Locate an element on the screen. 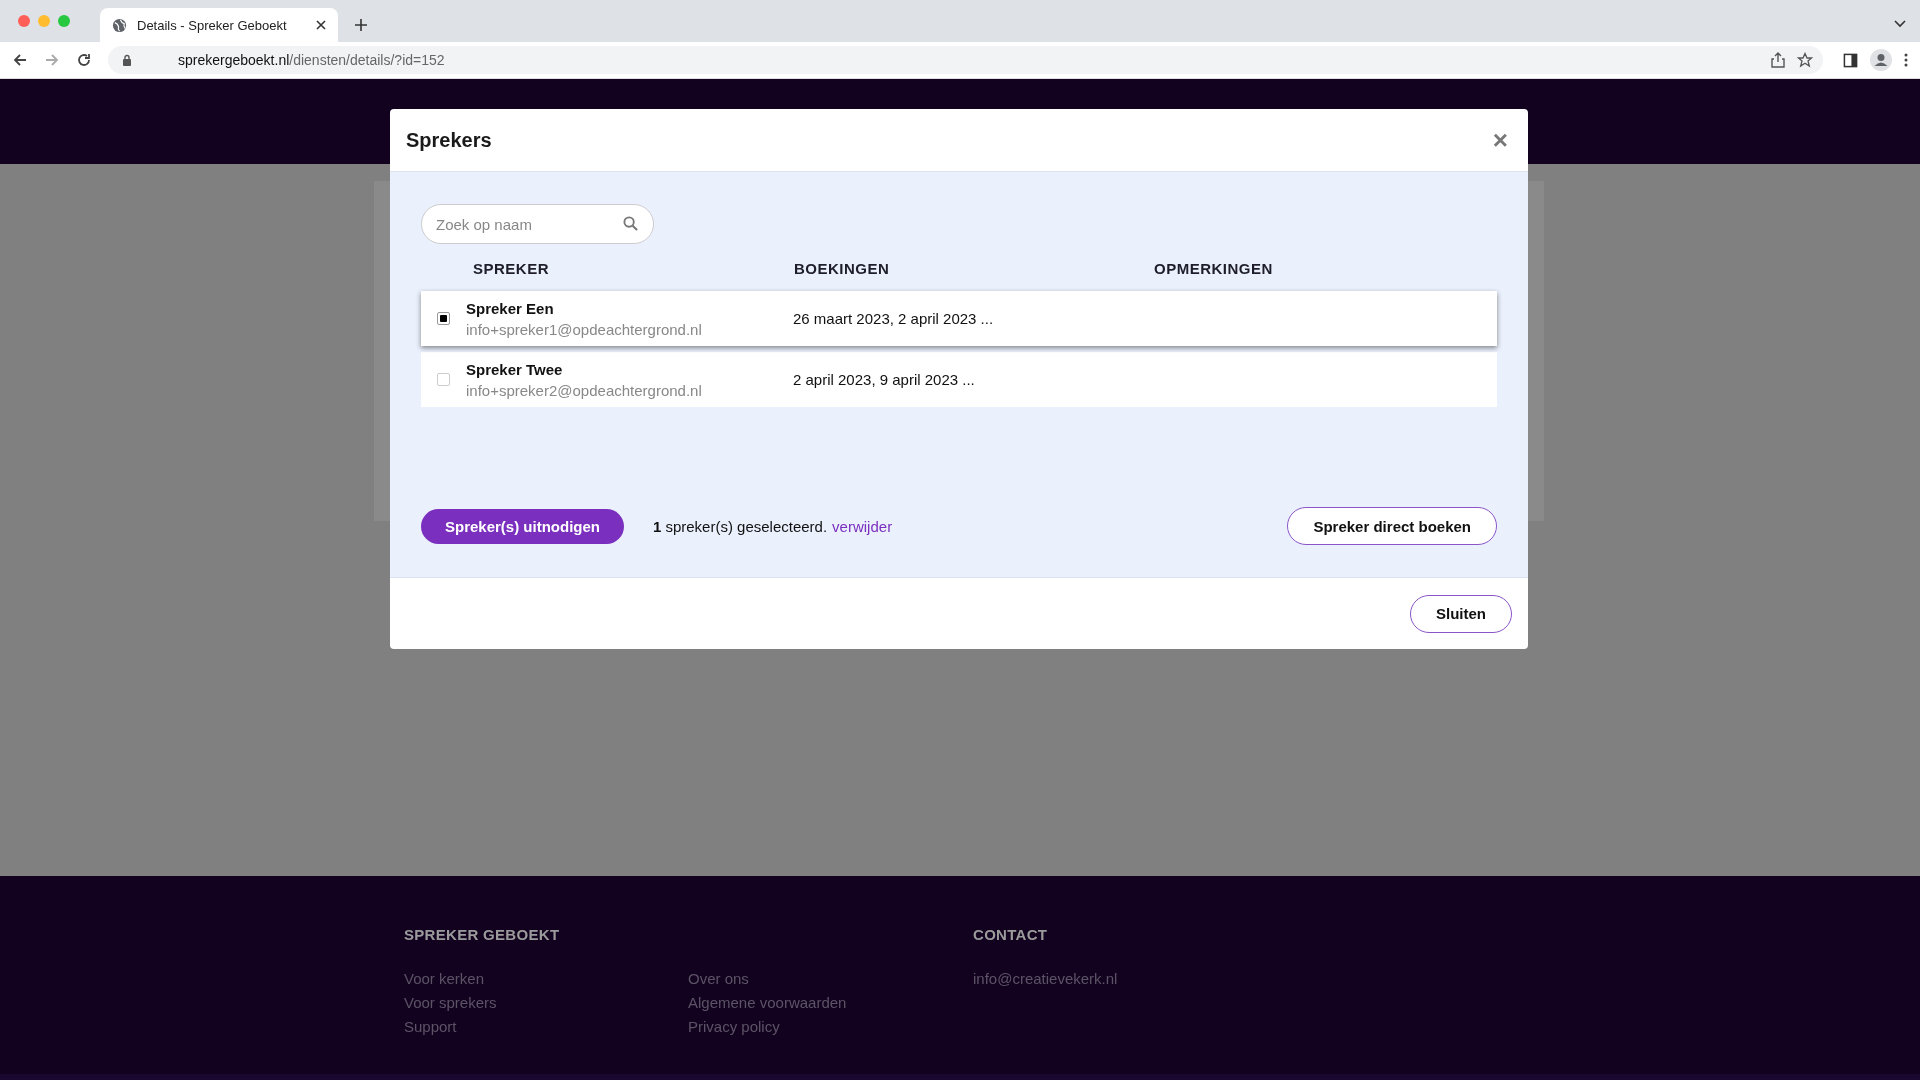 This screenshot has height=1080, width=1920. speaker-name: Spreker Een is located at coordinates (510, 308).